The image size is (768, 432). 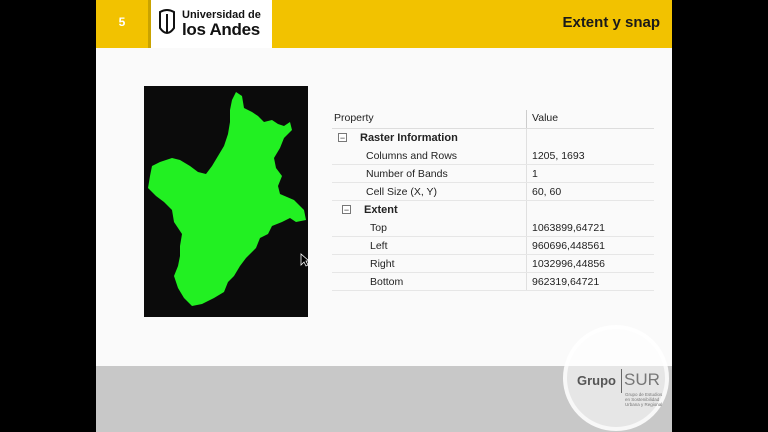 What do you see at coordinates (545, 118) in the screenshot?
I see `value-column-header: Value` at bounding box center [545, 118].